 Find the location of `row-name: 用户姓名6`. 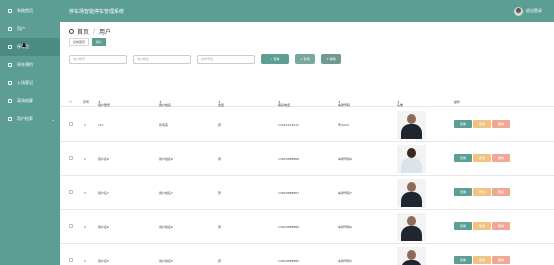

row-name: 用户姓名6 is located at coordinates (166, 227).